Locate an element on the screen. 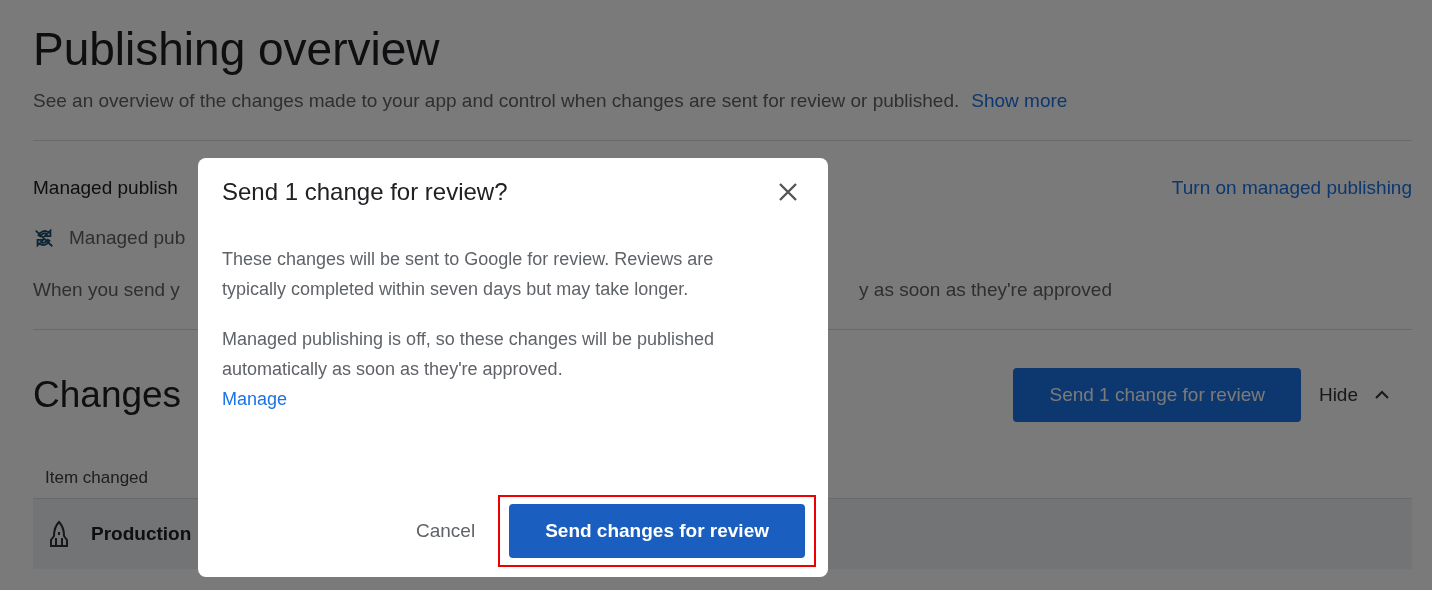 The height and width of the screenshot is (590, 1432). dialog-title: Send 1 change for review? is located at coordinates (365, 192).